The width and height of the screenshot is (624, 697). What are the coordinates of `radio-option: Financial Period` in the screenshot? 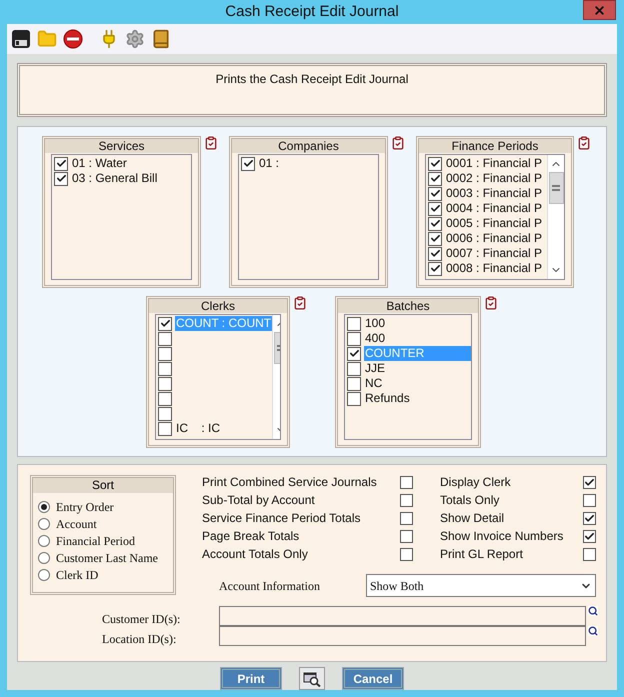 It's located at (105, 540).